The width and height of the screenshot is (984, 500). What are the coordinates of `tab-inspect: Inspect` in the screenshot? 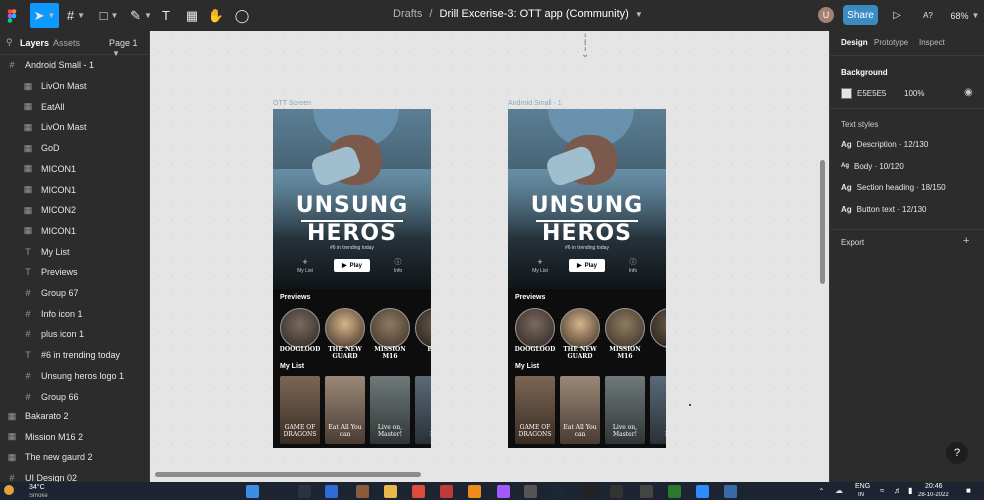 It's located at (932, 42).